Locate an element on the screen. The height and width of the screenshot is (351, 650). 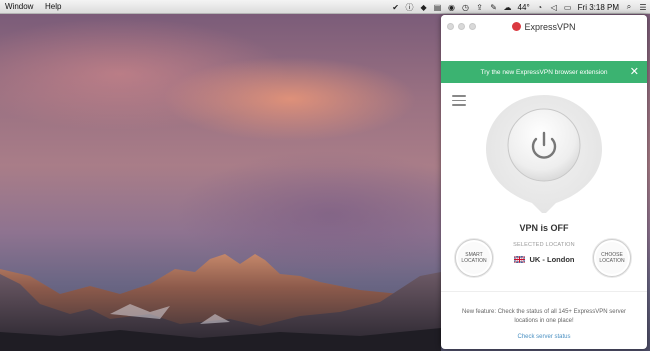
uk-flag-icon is located at coordinates (519, 259).